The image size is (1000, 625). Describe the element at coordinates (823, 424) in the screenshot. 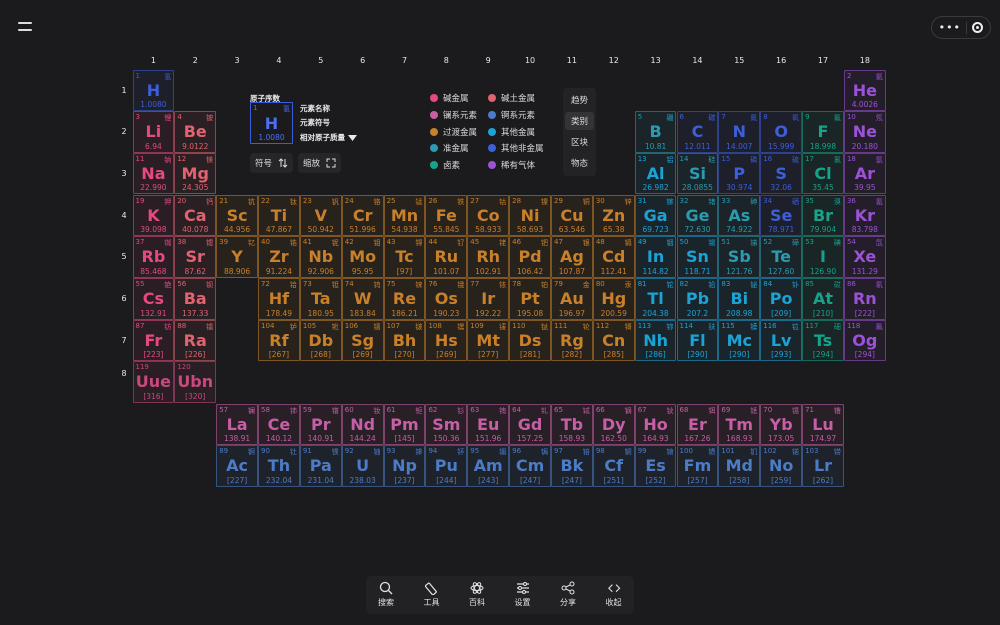

I see `element-cell-lu: 71 镥 Lu 174.97` at that location.